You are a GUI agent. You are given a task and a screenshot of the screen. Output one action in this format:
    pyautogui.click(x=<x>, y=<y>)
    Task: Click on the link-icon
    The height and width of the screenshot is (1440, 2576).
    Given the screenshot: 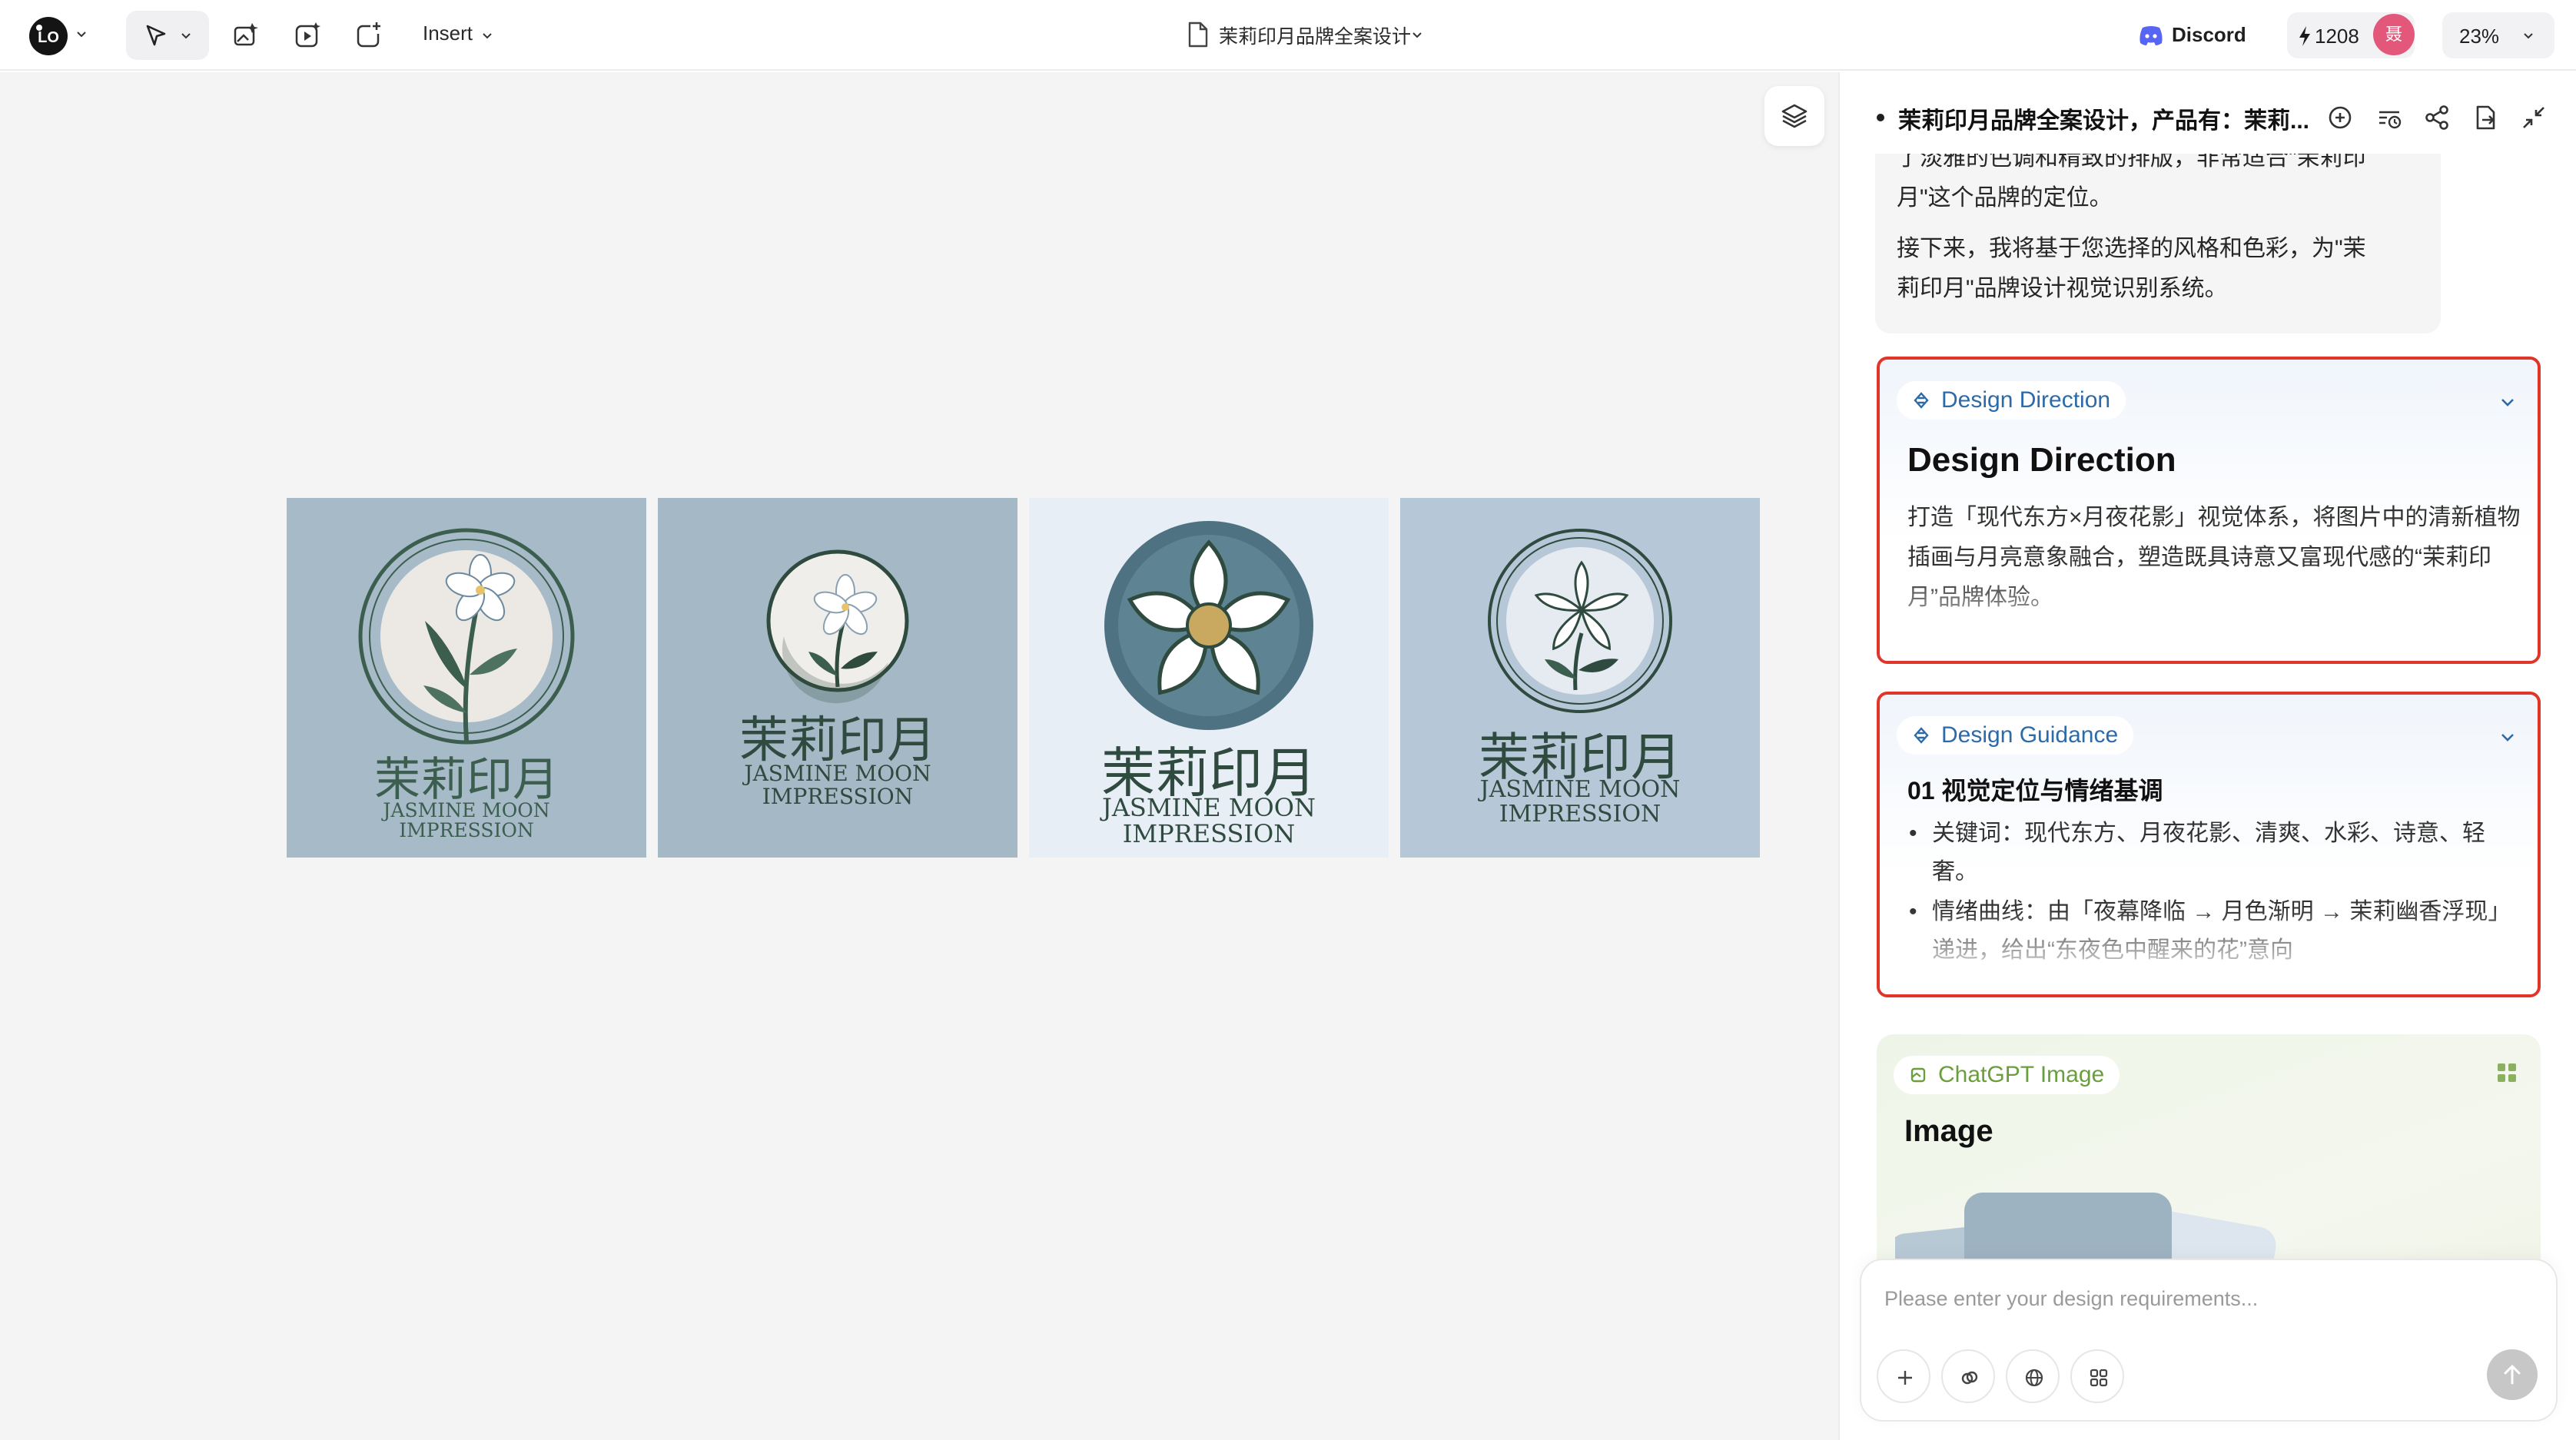 What is the action you would take?
    pyautogui.click(x=1969, y=1378)
    